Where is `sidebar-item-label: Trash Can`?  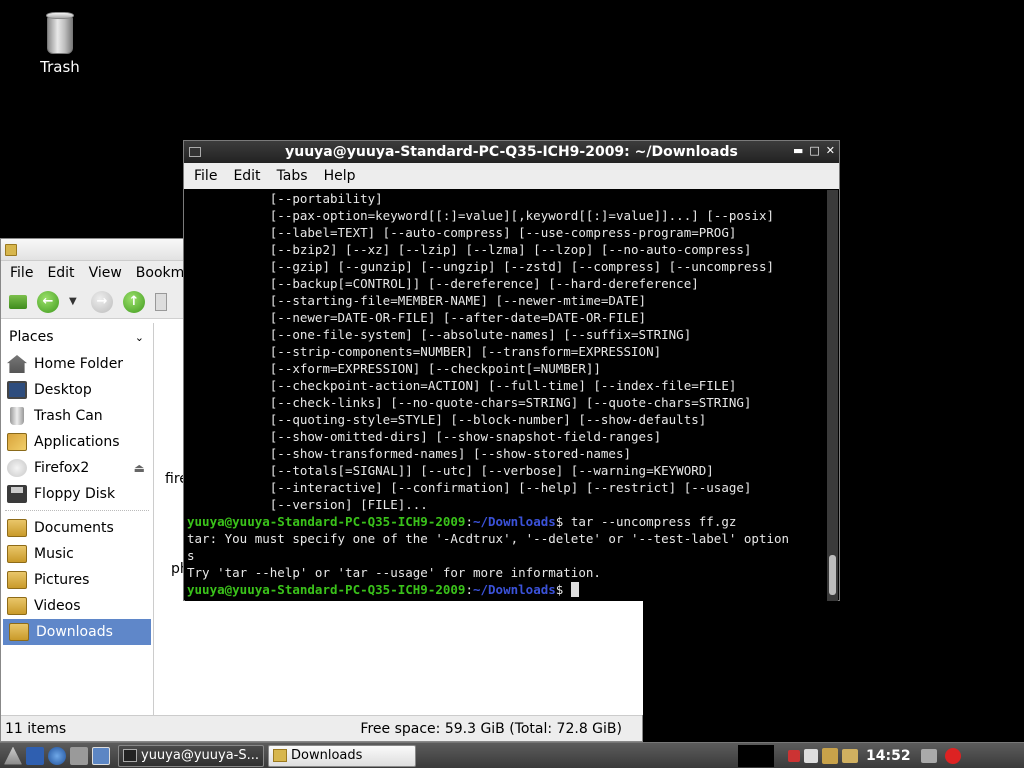
sidebar-item-label: Trash Can is located at coordinates (68, 416).